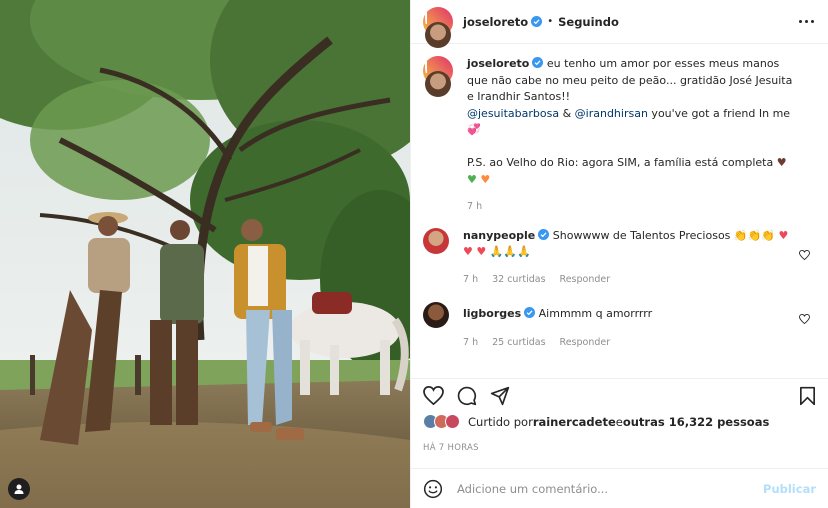  Describe the element at coordinates (696, 422) in the screenshot. I see `likes-others: outras 16,322 pessoas` at that location.